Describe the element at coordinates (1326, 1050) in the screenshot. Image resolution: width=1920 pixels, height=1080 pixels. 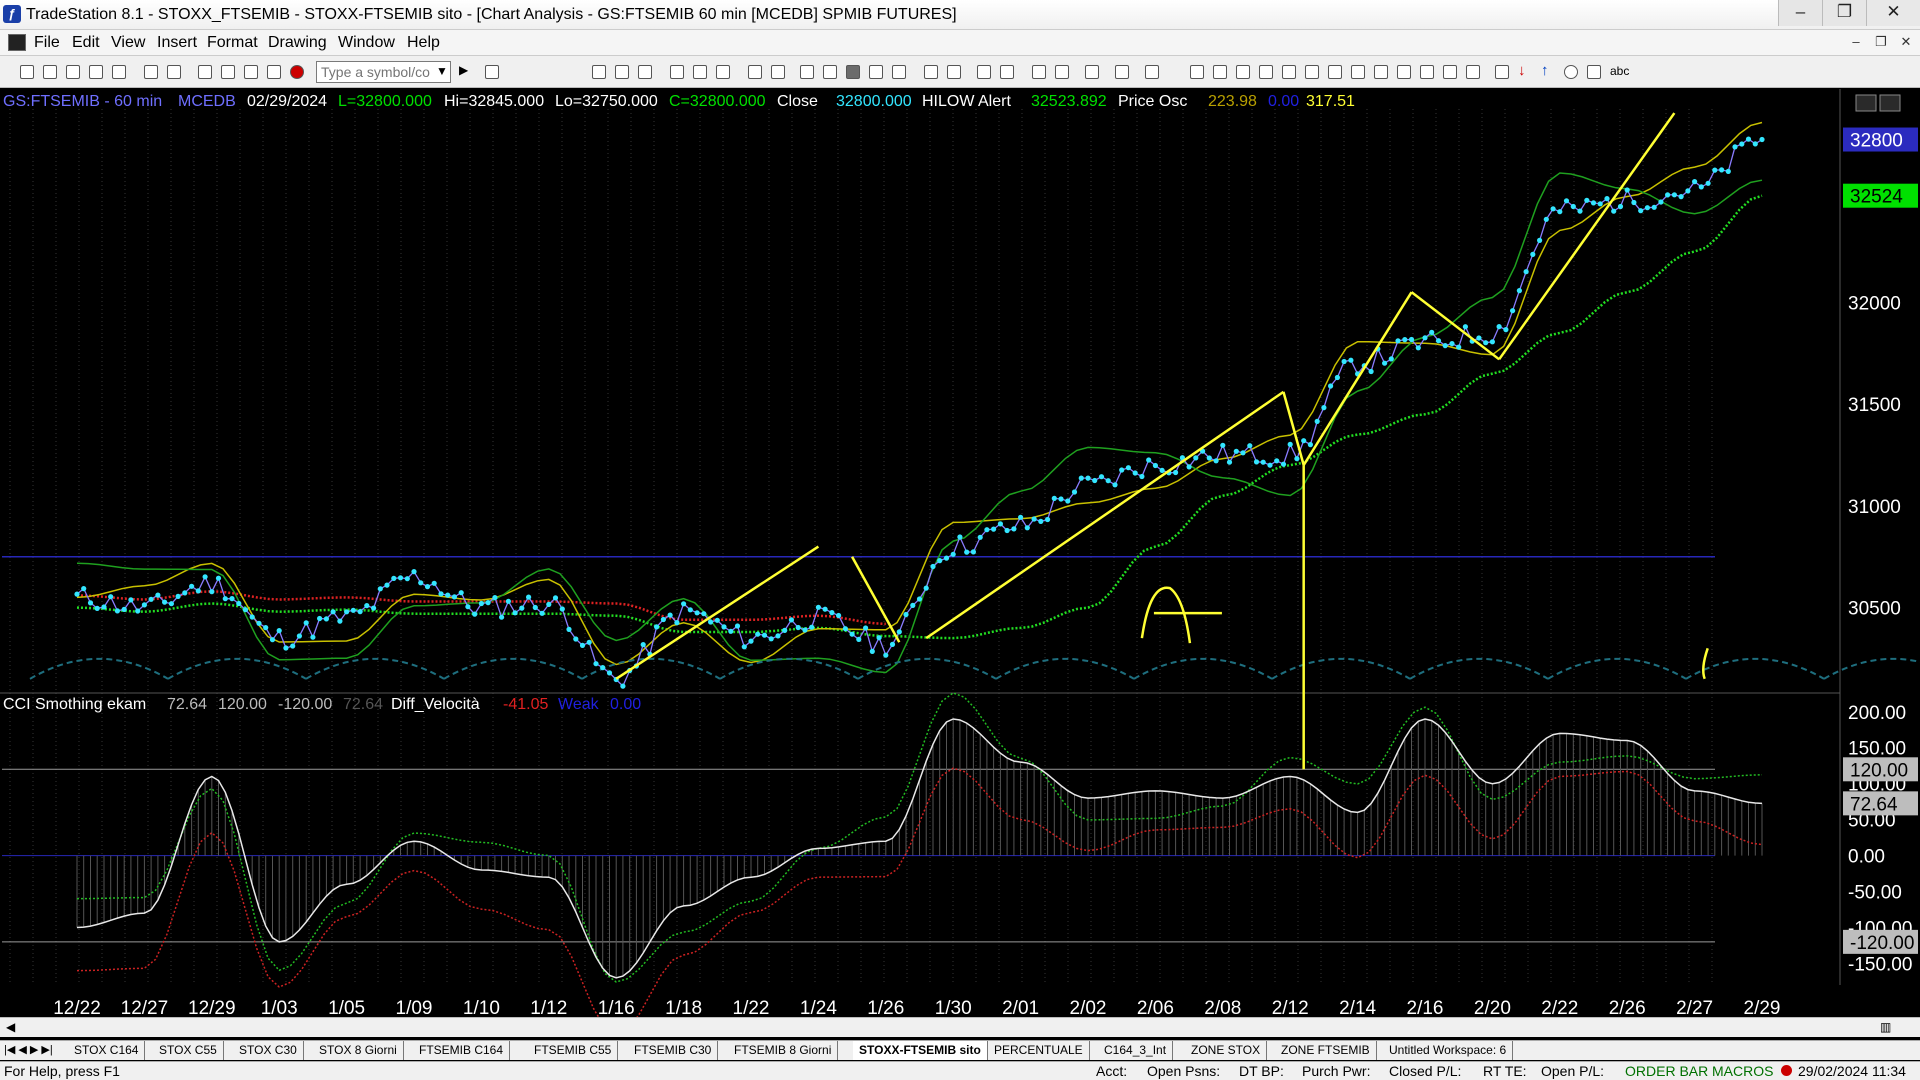
I see `workspace-tab: ZONE FTSEMIB` at that location.